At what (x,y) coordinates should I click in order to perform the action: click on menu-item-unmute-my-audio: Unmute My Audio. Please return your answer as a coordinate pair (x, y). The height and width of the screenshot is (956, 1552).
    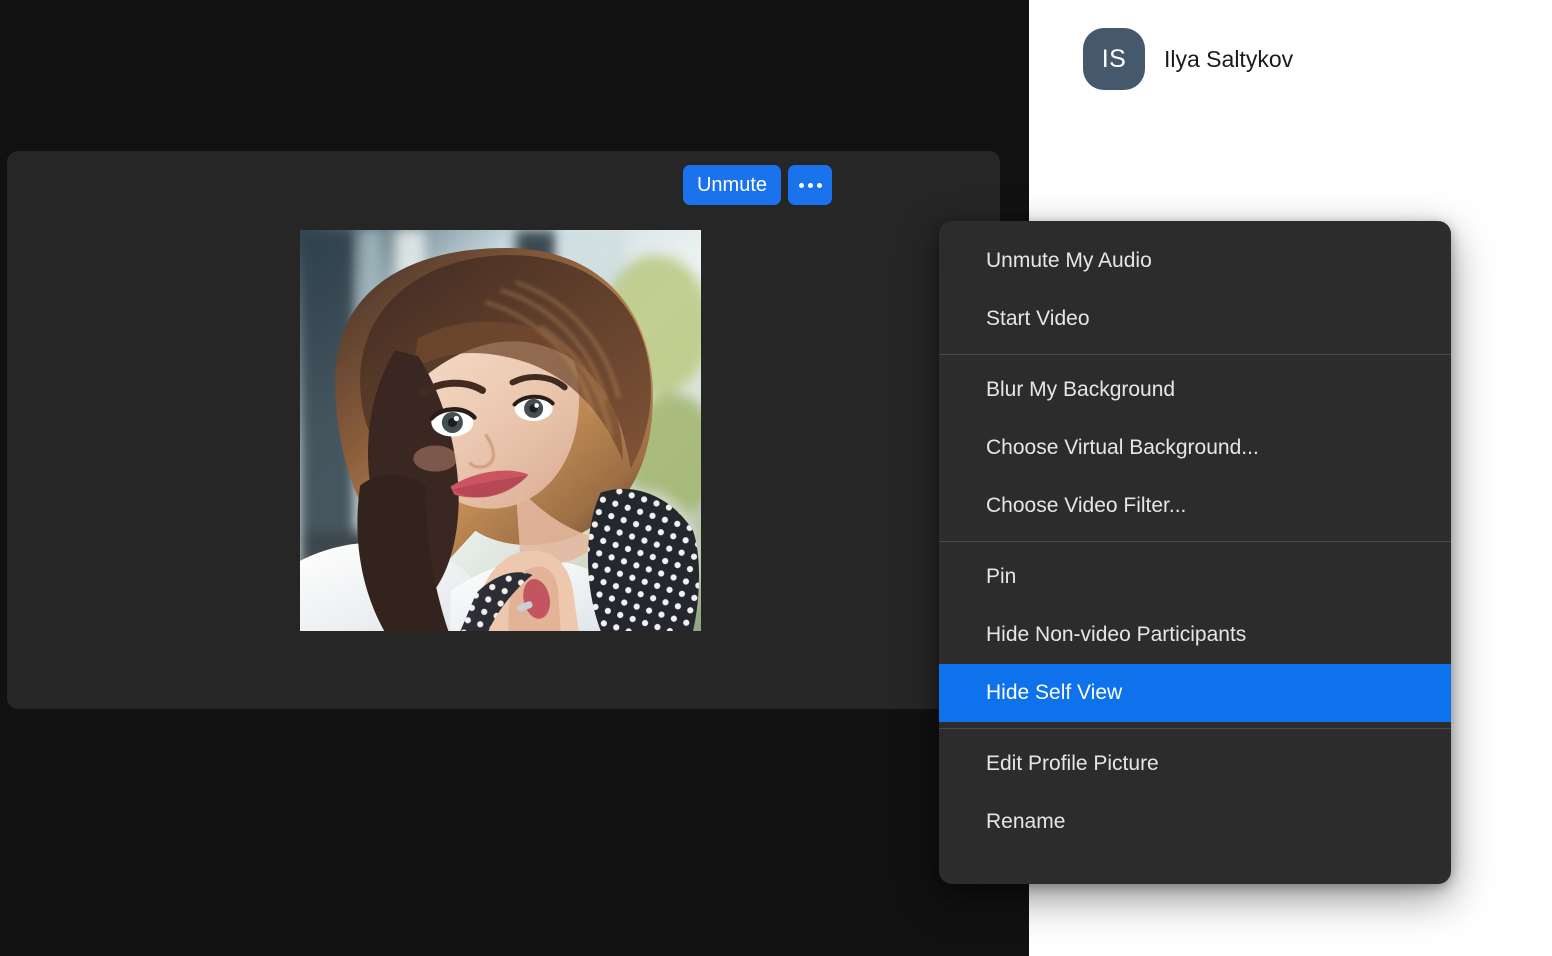
    Looking at the image, I should click on (1195, 261).